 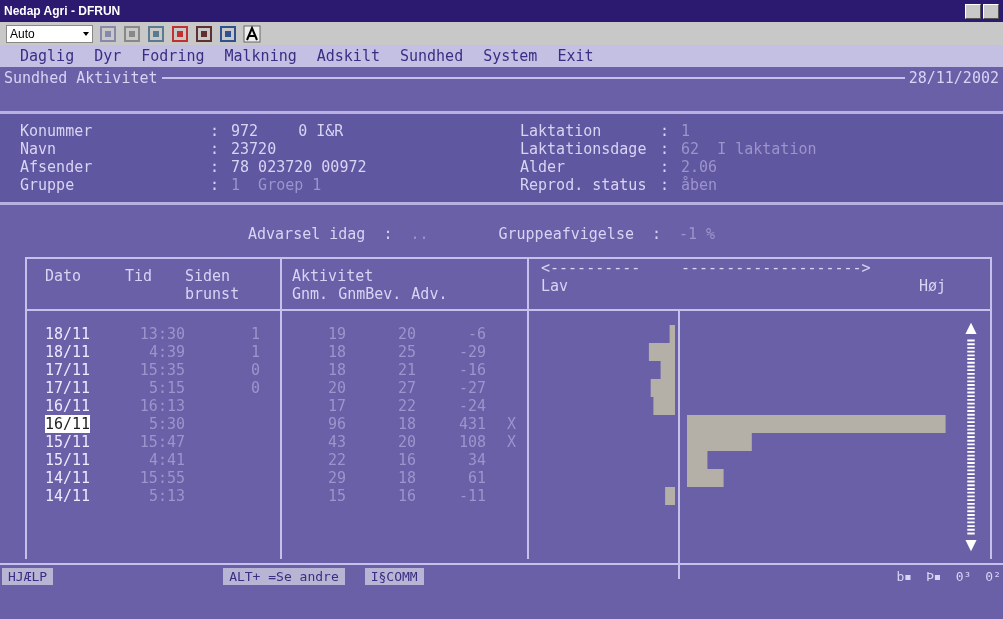 I want to click on summary-value: .., so click(x=419, y=234).